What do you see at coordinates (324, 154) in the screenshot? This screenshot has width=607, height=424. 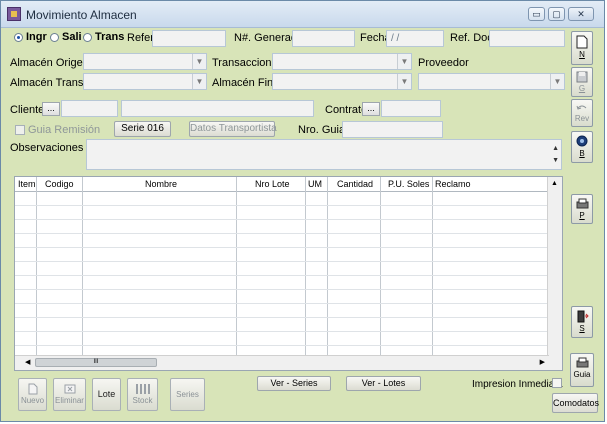 I see `observaciones-textarea: ▲ ▼` at bounding box center [324, 154].